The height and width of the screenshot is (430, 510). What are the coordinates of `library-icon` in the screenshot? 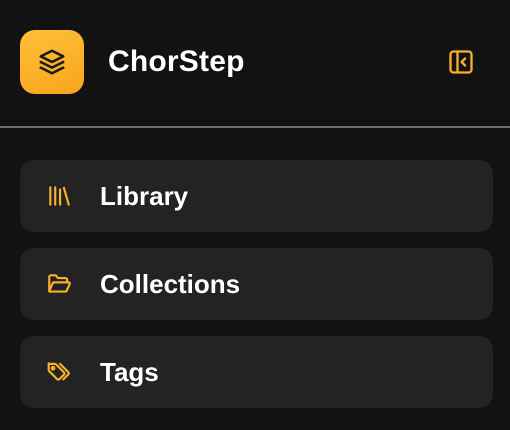 It's located at (59, 196).